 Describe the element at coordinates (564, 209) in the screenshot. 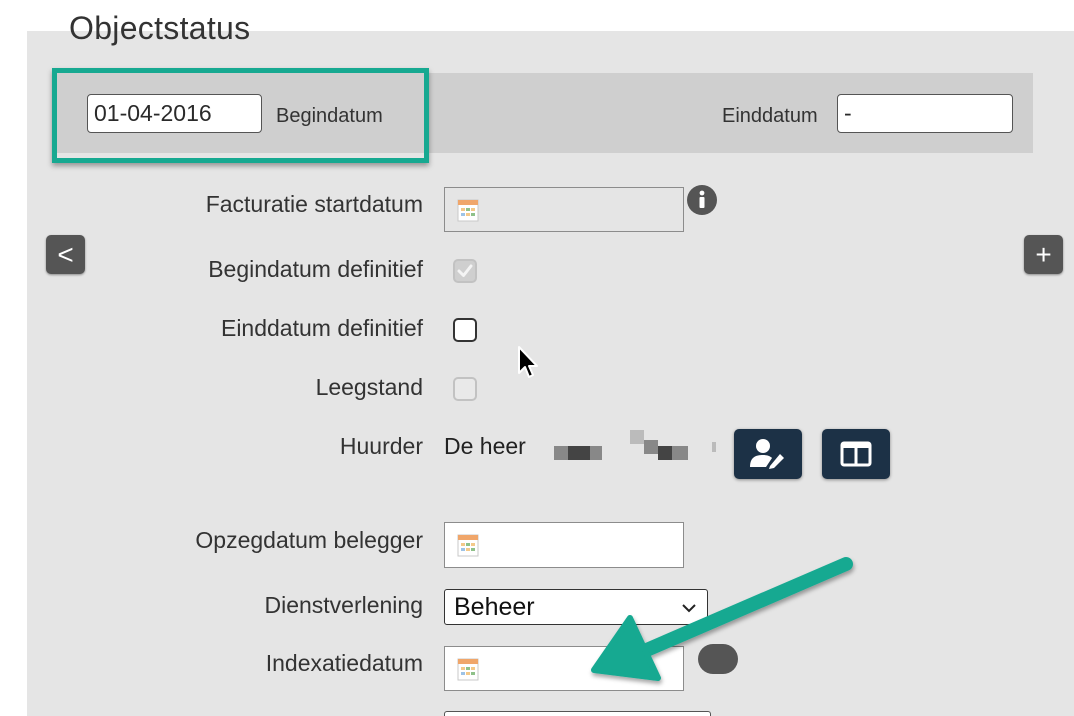

I see `facturatie-startdatum-field` at that location.